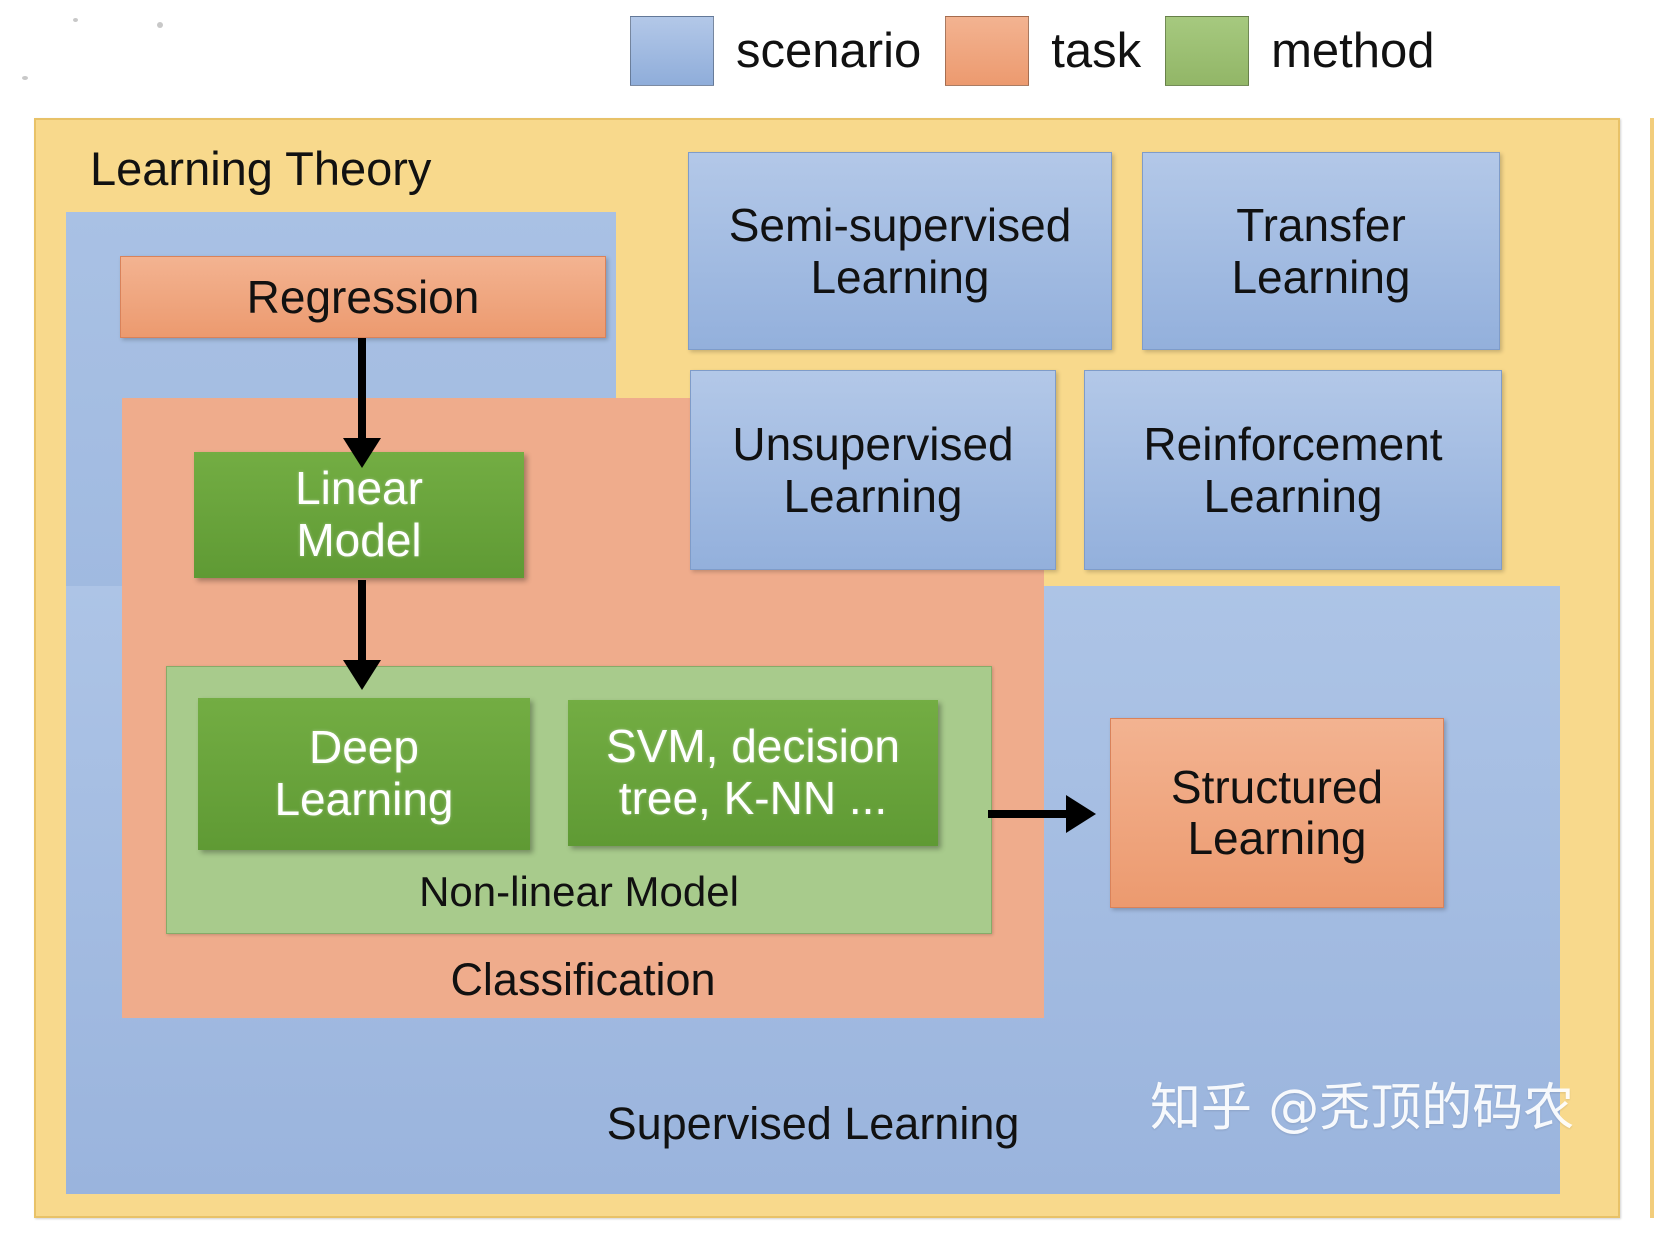  I want to click on linear-model-label: Linear Model, so click(359, 514).